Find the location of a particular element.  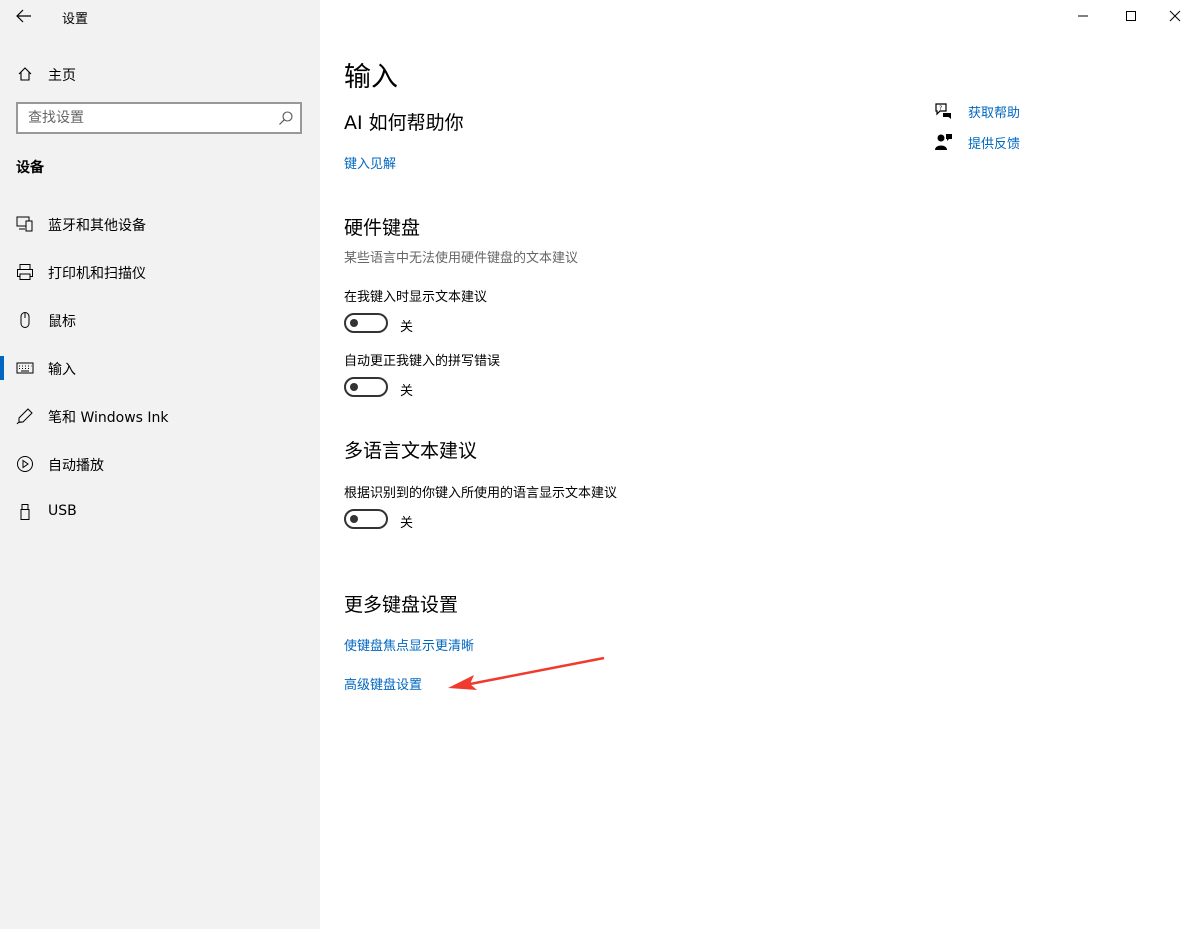

sidebar-item-autoplay: 自动播放 is located at coordinates (160, 464).